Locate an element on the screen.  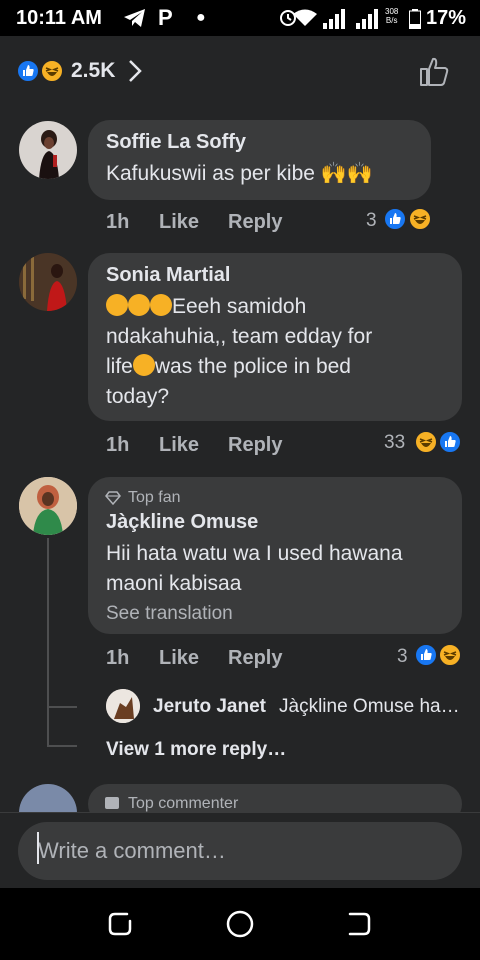
comment-composer is located at coordinates (240, 850).